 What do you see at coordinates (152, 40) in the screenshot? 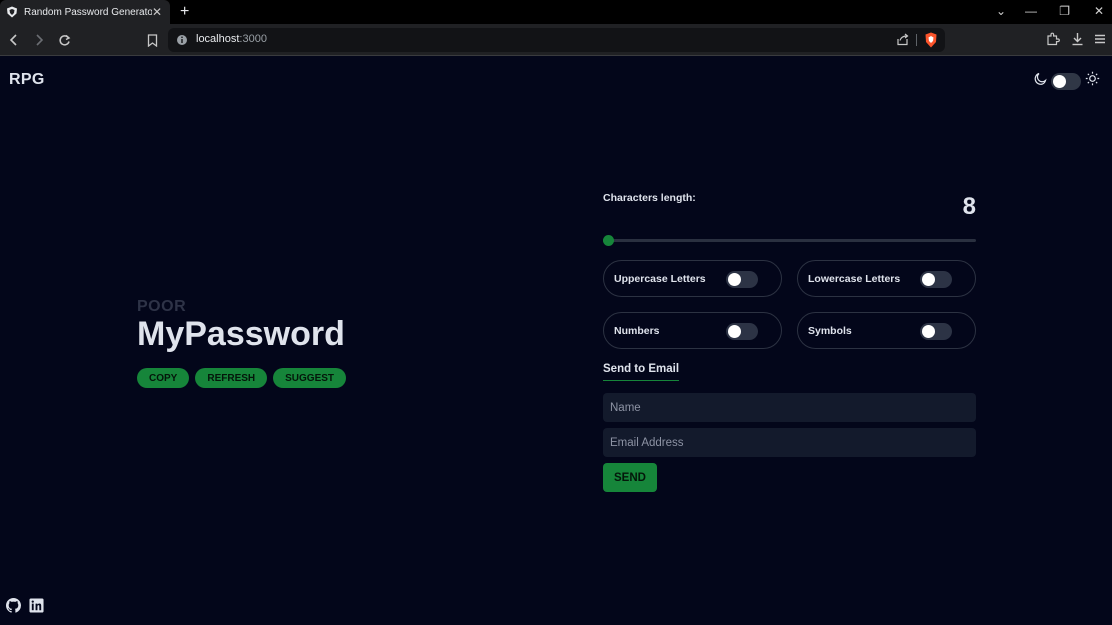
I see `bookmark-icon` at bounding box center [152, 40].